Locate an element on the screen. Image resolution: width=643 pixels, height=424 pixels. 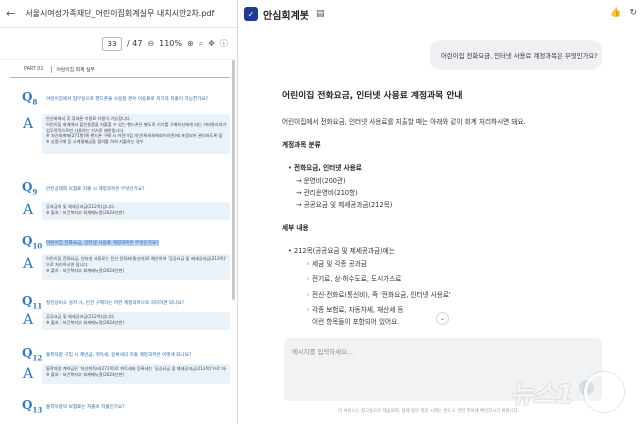
search-icon: ⌕ is located at coordinates (201, 44).